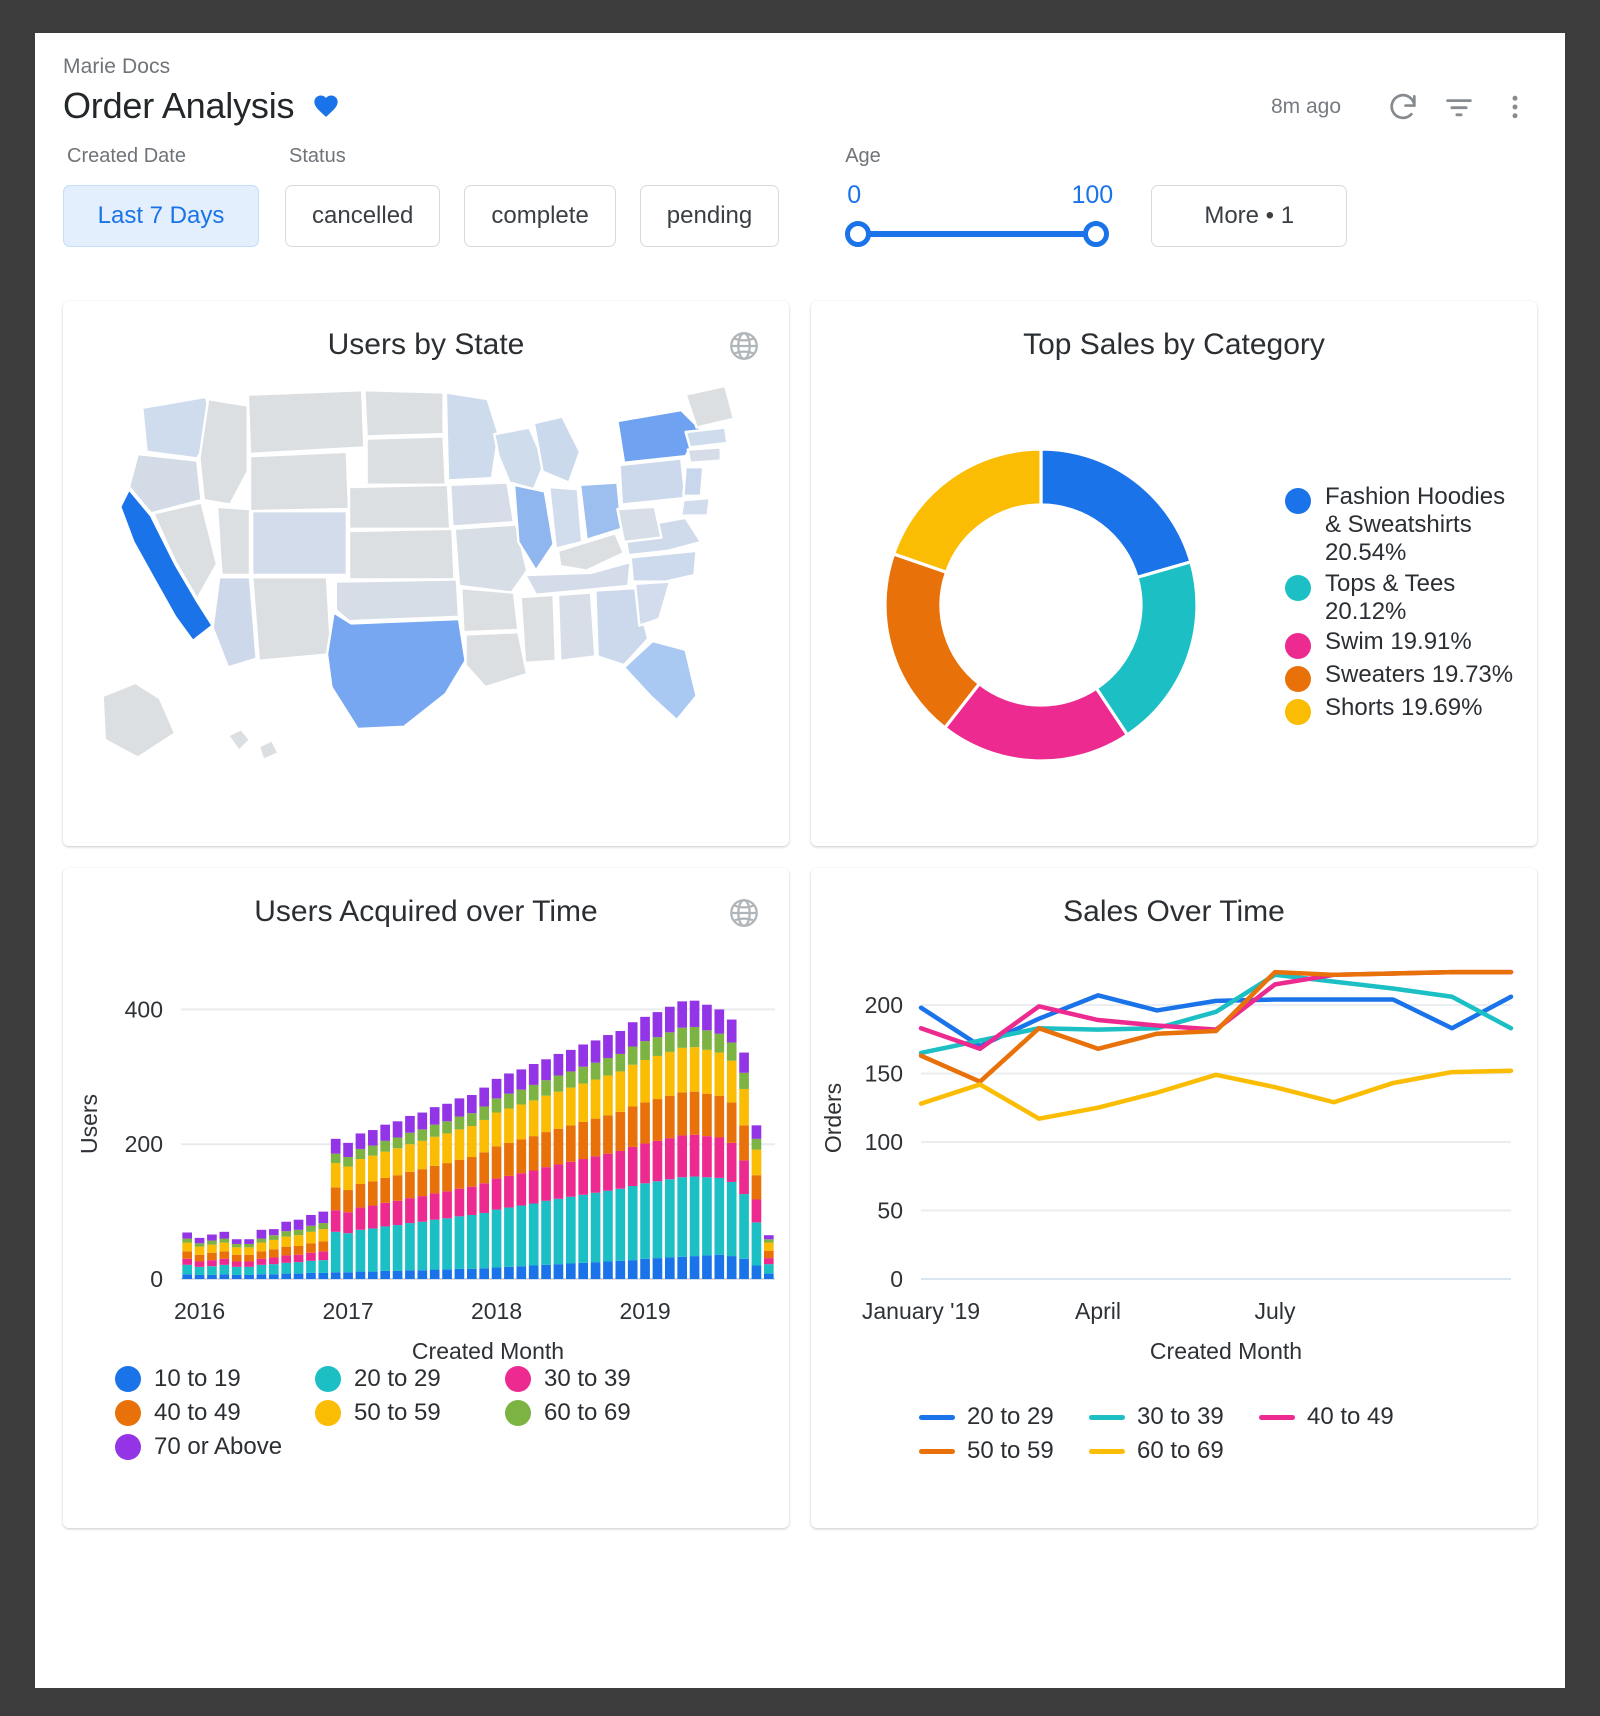  What do you see at coordinates (1226, 1351) in the screenshot?
I see `svg-text: Created Month` at bounding box center [1226, 1351].